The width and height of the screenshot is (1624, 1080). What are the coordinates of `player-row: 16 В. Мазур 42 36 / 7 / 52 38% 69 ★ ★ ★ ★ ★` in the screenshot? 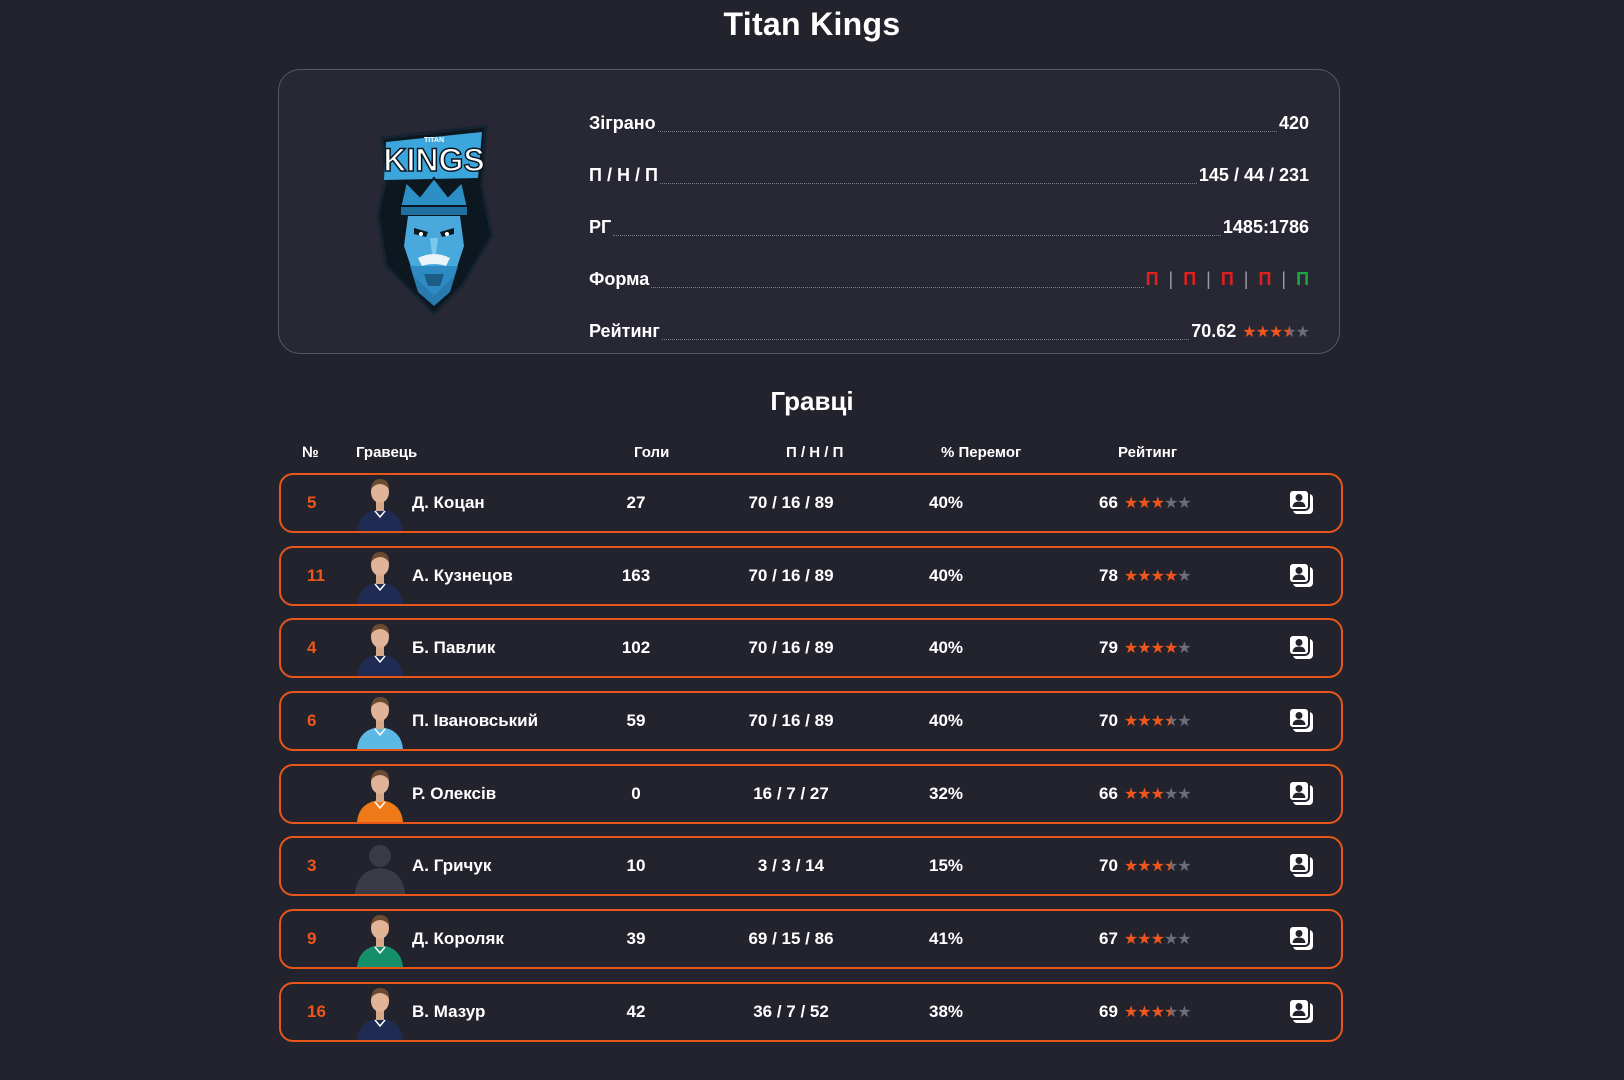 It's located at (811, 1011).